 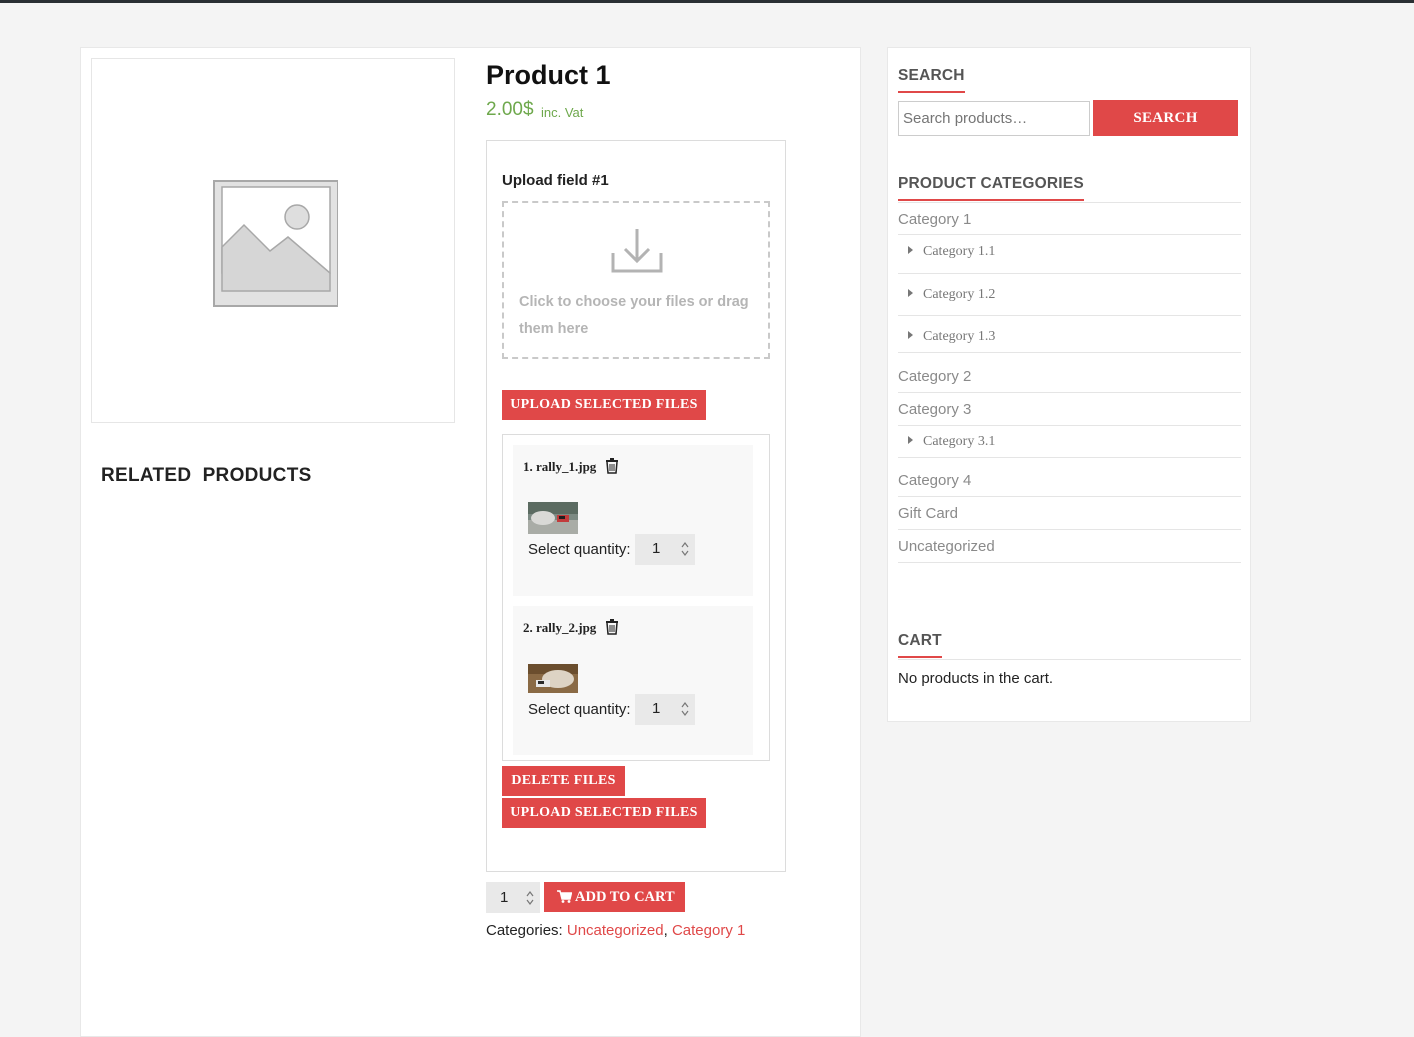 What do you see at coordinates (560, 627) in the screenshot?
I see `file-name: 2. rally_2.jpg` at bounding box center [560, 627].